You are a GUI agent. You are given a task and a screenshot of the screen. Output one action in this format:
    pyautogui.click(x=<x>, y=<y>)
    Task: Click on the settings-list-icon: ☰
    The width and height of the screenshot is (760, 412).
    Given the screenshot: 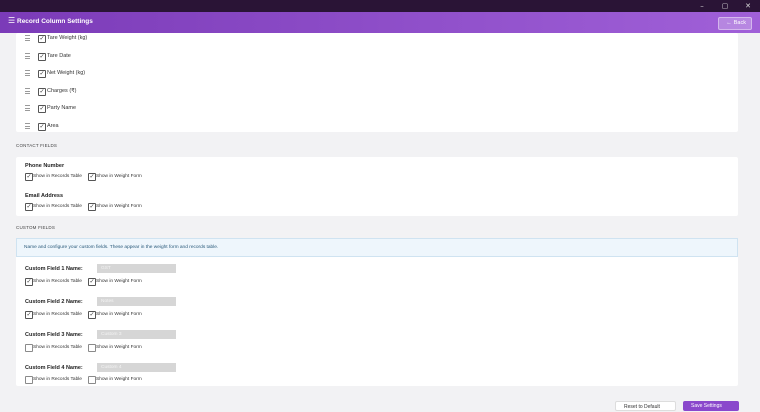 What is the action you would take?
    pyautogui.click(x=12, y=20)
    